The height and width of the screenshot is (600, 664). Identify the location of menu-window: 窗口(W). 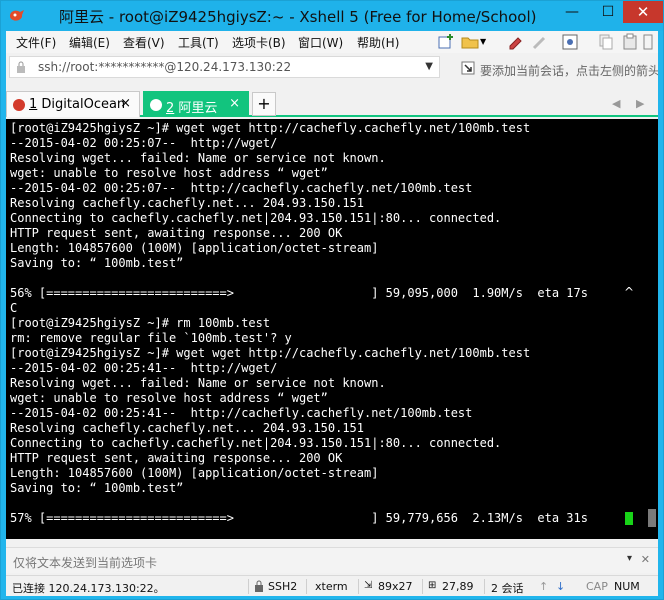
(320, 42).